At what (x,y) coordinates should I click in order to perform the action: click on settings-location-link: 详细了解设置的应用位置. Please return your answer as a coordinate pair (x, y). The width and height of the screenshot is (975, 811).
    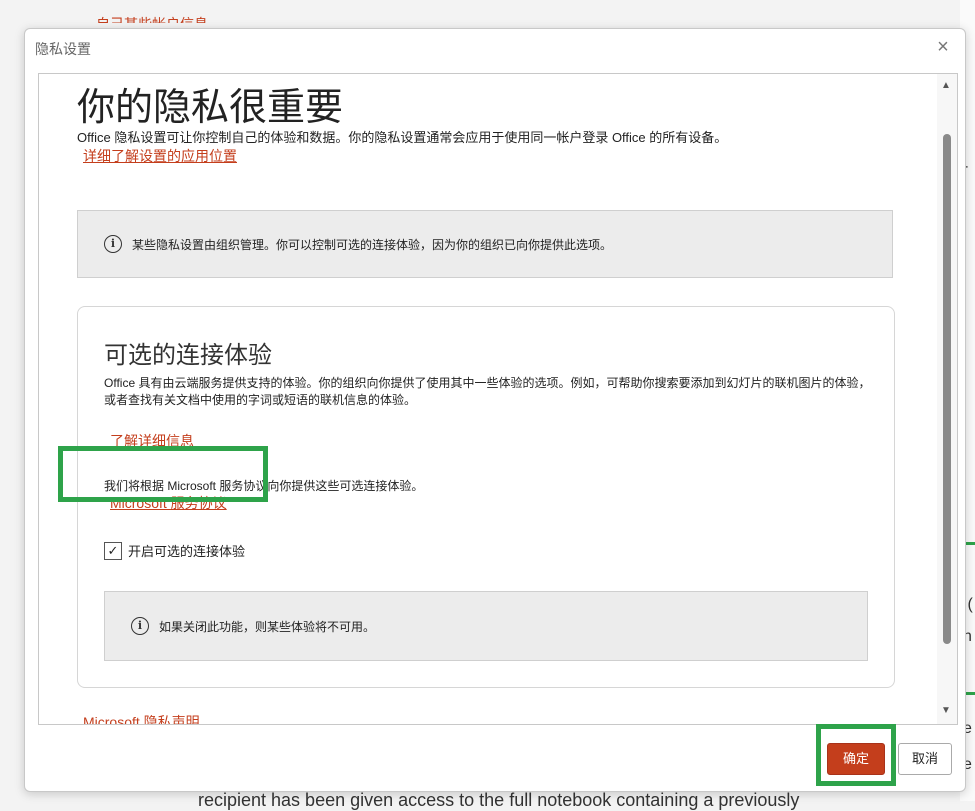
    Looking at the image, I should click on (160, 156).